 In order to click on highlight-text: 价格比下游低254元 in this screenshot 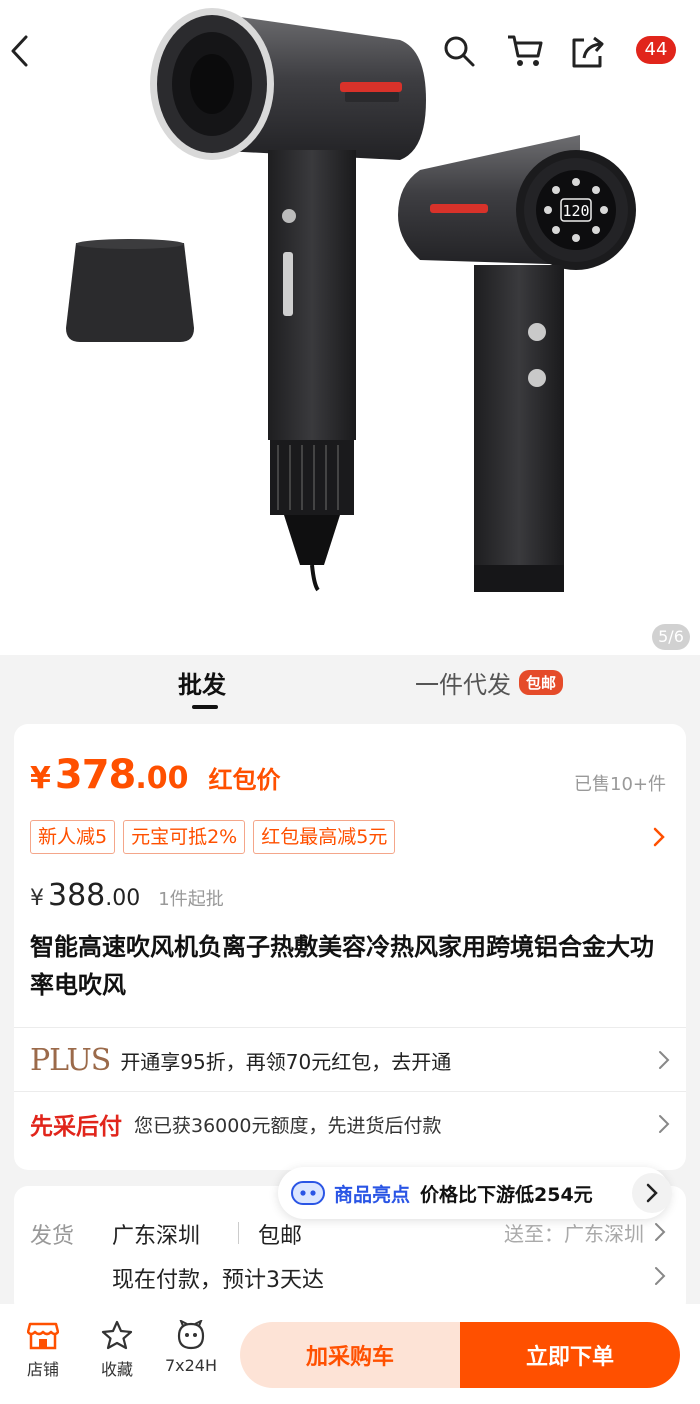, I will do `click(506, 1194)`.